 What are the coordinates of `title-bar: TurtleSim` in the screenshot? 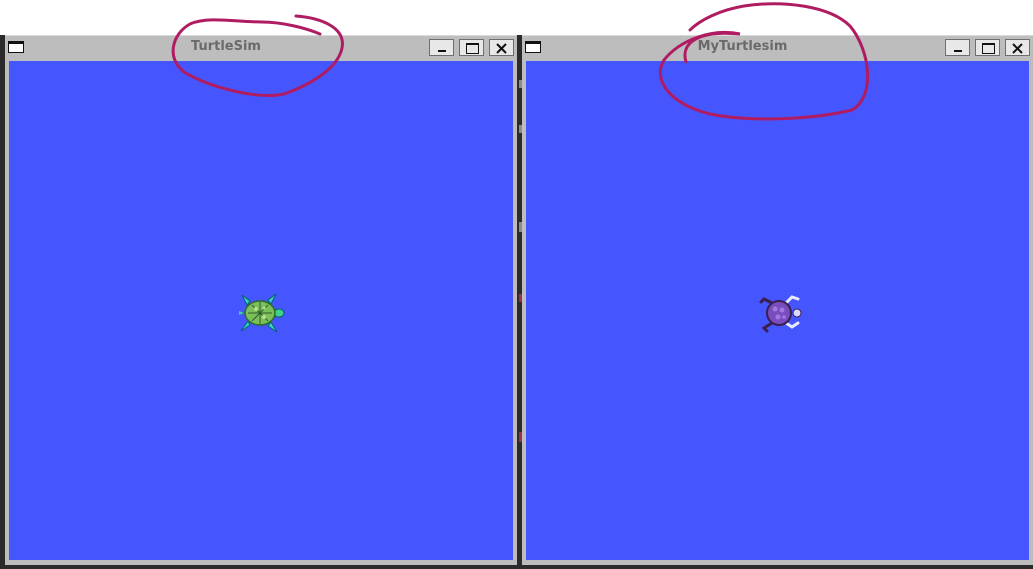 It's located at (261, 48).